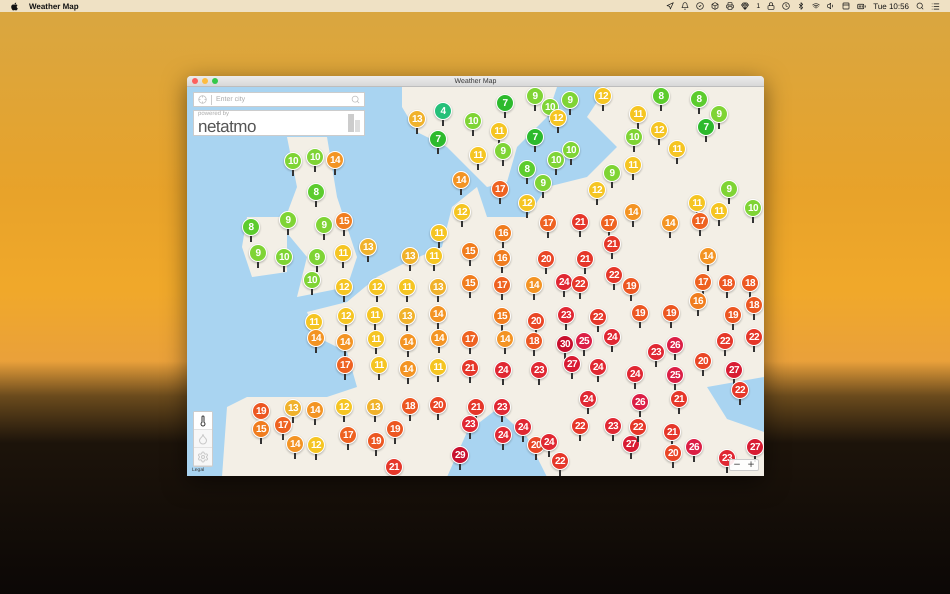 This screenshot has height=594, width=950. What do you see at coordinates (670, 6) in the screenshot?
I see `location-arrow-icon` at bounding box center [670, 6].